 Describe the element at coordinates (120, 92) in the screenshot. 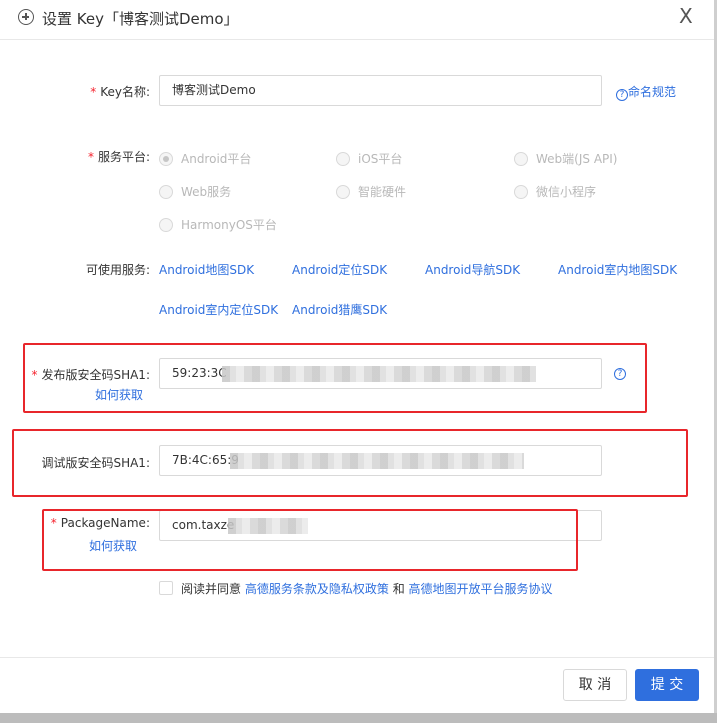

I see `key-name-label: * Key名称:` at that location.